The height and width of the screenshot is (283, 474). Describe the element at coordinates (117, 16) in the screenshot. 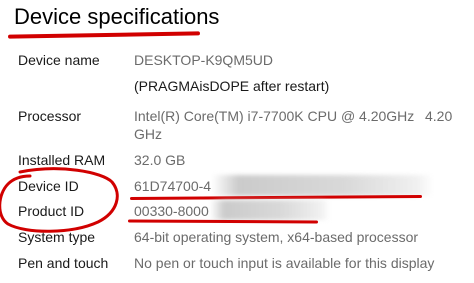

I see `page-title: Device specifications` at that location.